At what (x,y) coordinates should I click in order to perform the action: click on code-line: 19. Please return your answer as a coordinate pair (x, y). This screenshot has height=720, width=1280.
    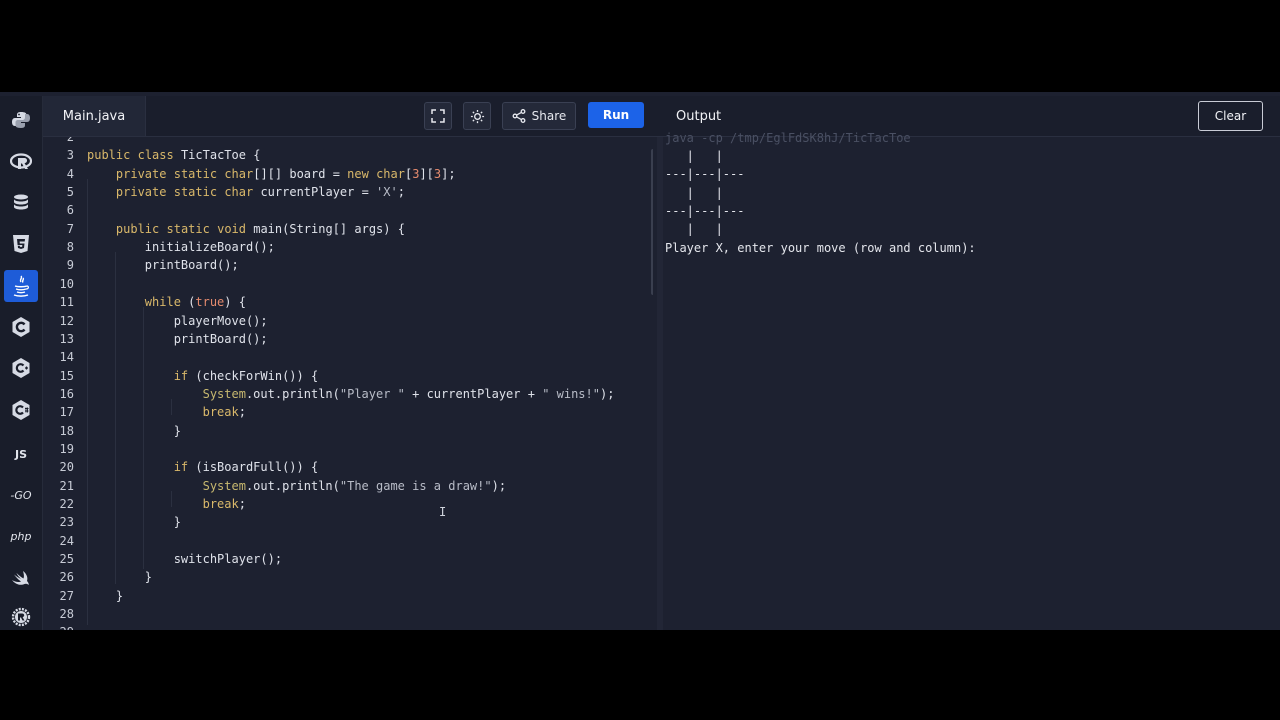
    Looking at the image, I should click on (348, 449).